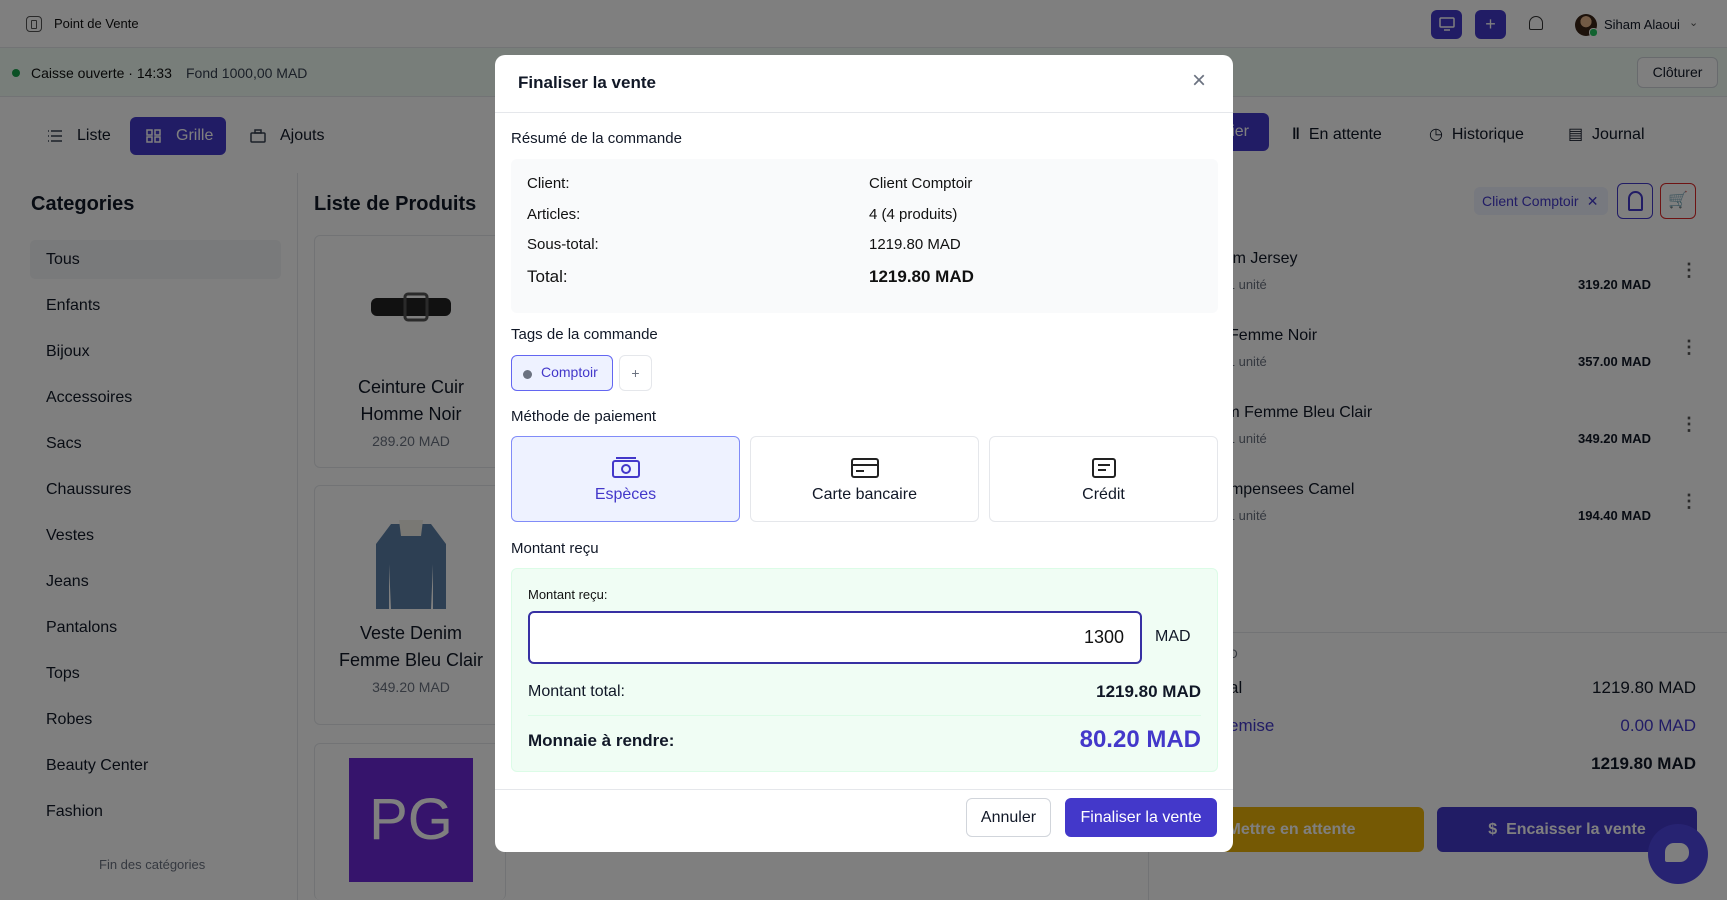  I want to click on close-icon: ×, so click(1199, 81).